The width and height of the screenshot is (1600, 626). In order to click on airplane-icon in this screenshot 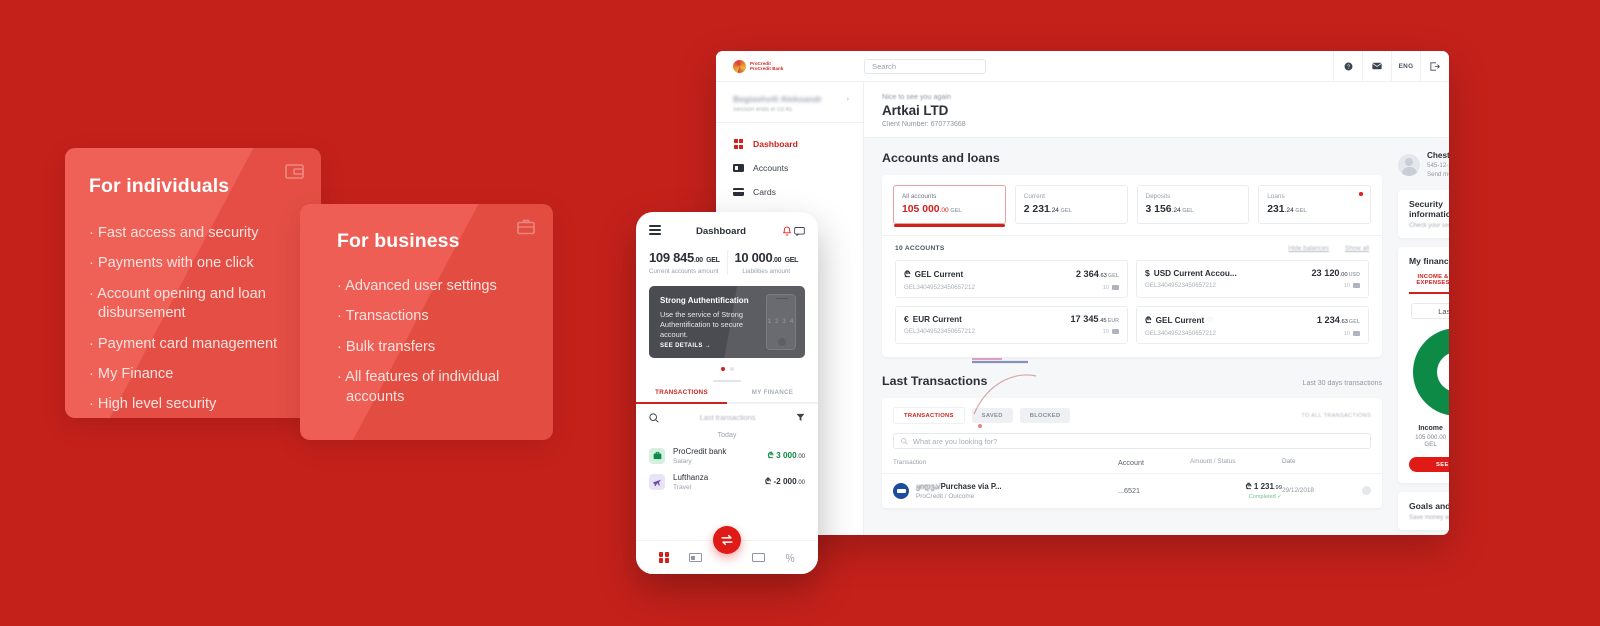, I will do `click(657, 481)`.